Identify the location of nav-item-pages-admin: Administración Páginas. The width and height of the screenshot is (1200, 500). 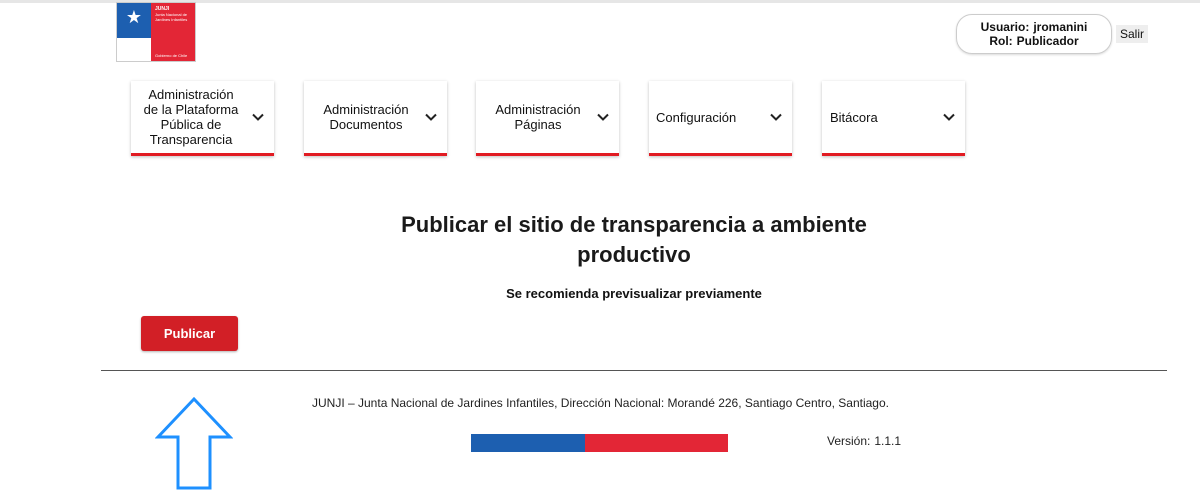
(547, 118).